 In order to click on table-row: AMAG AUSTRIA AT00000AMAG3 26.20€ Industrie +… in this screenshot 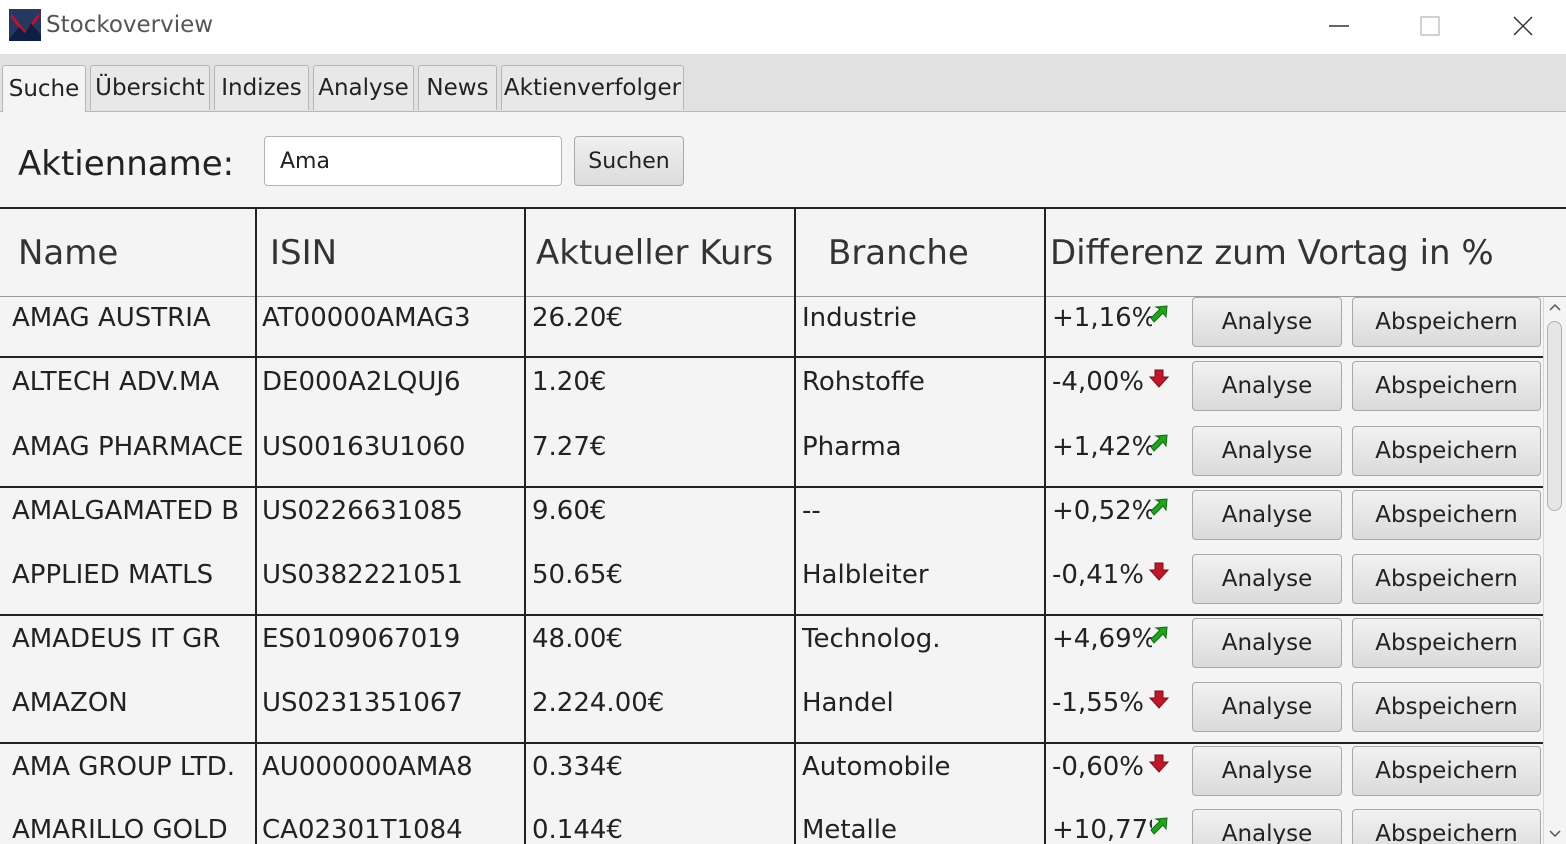, I will do `click(771, 329)`.